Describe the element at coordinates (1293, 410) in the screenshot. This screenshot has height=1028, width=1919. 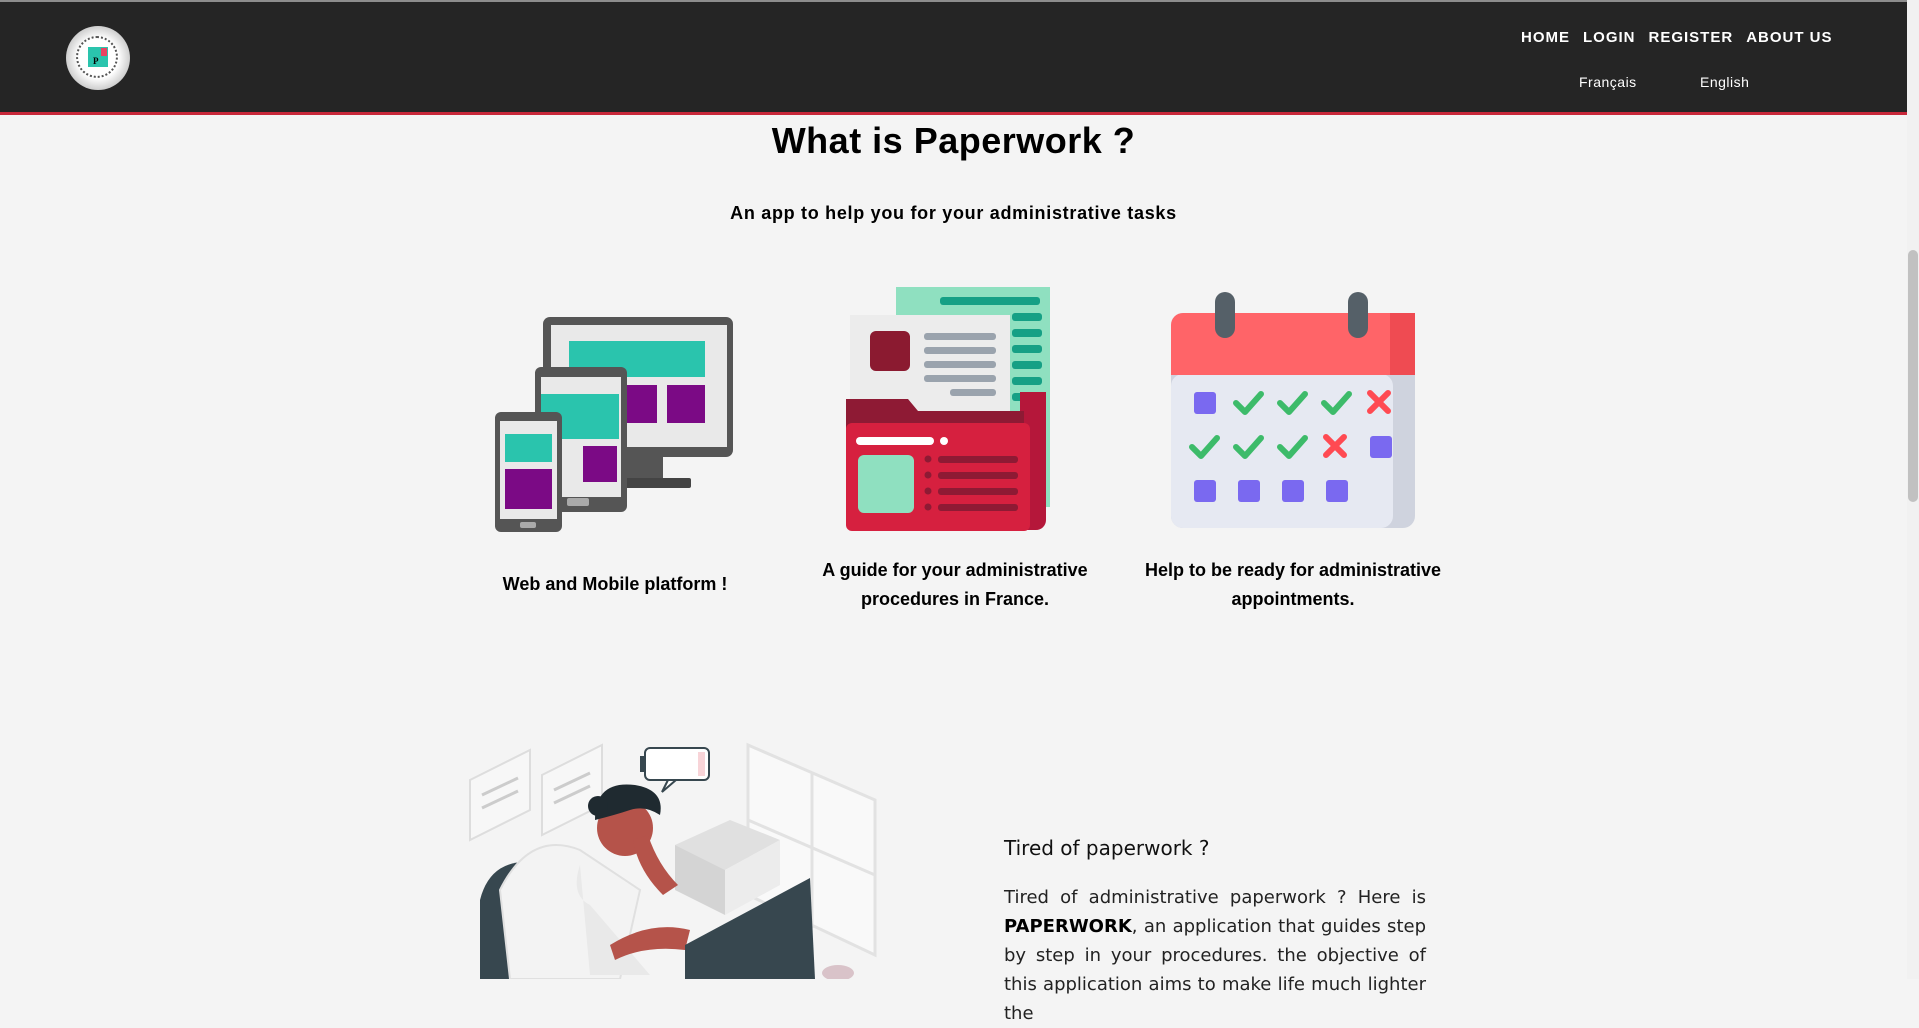
I see `calendar-icon` at that location.